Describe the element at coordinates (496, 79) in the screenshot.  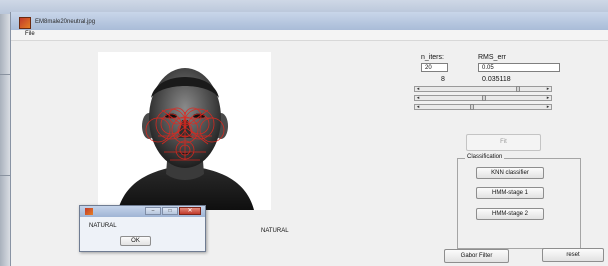
I see `rms-readout: 0.035118` at that location.